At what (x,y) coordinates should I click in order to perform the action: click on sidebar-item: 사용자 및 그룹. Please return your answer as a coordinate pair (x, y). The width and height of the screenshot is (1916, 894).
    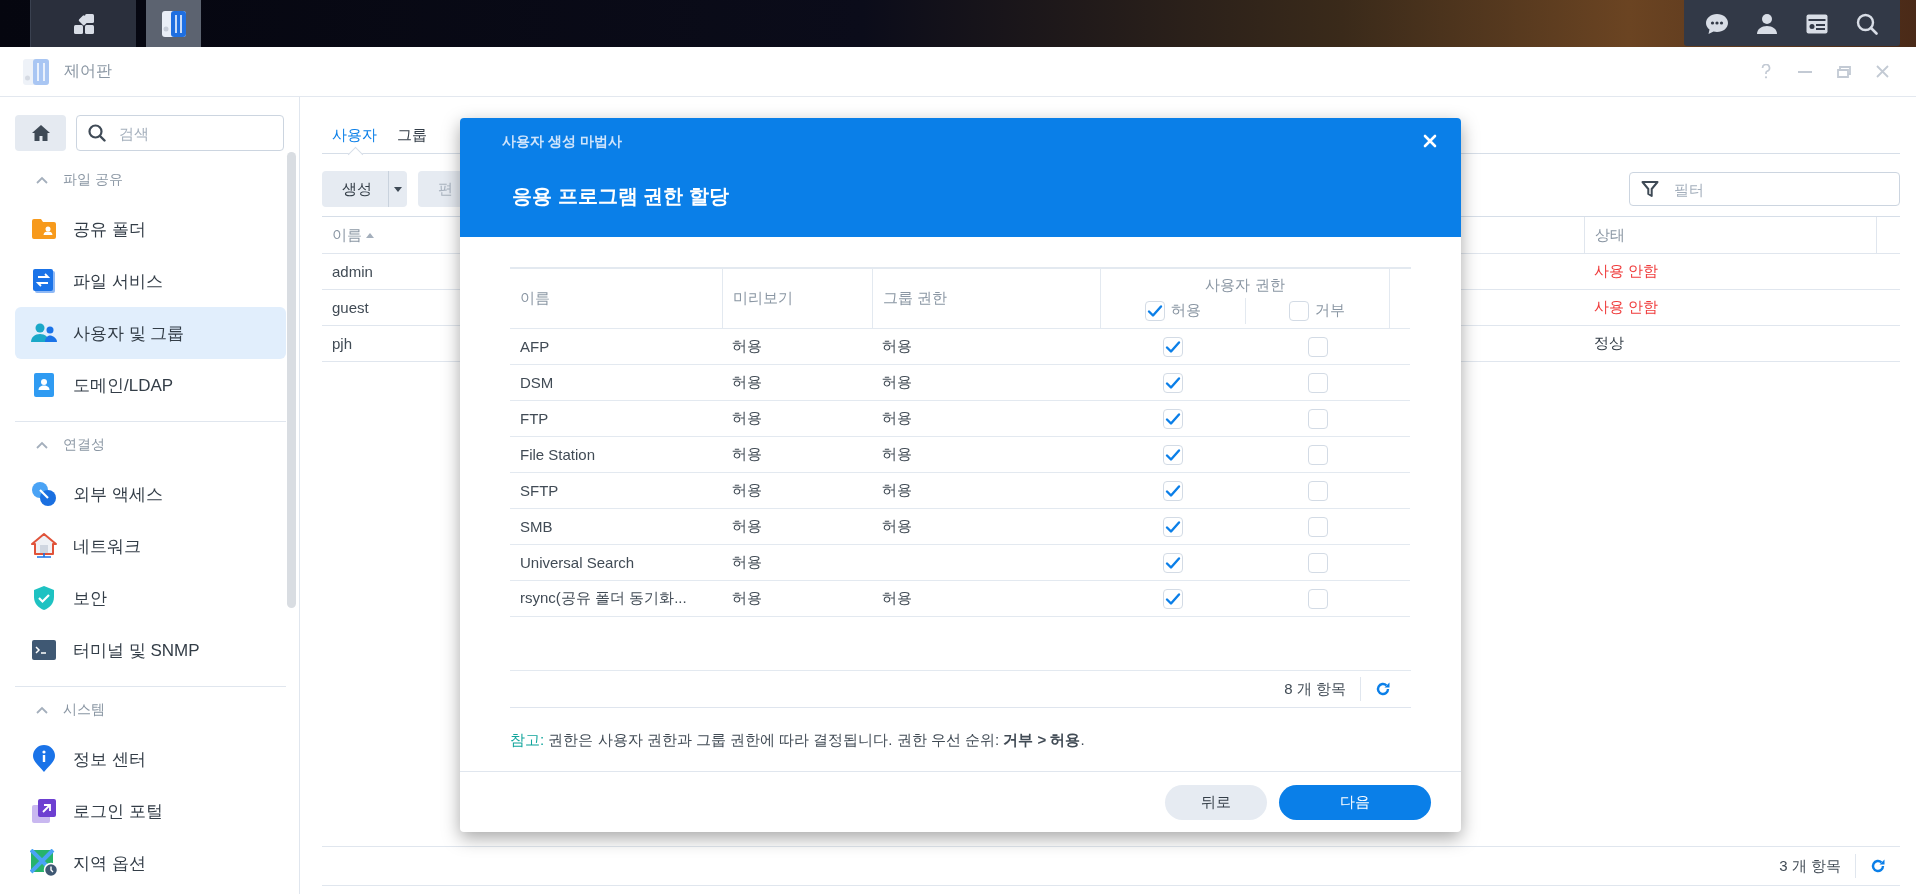
    Looking at the image, I should click on (150, 333).